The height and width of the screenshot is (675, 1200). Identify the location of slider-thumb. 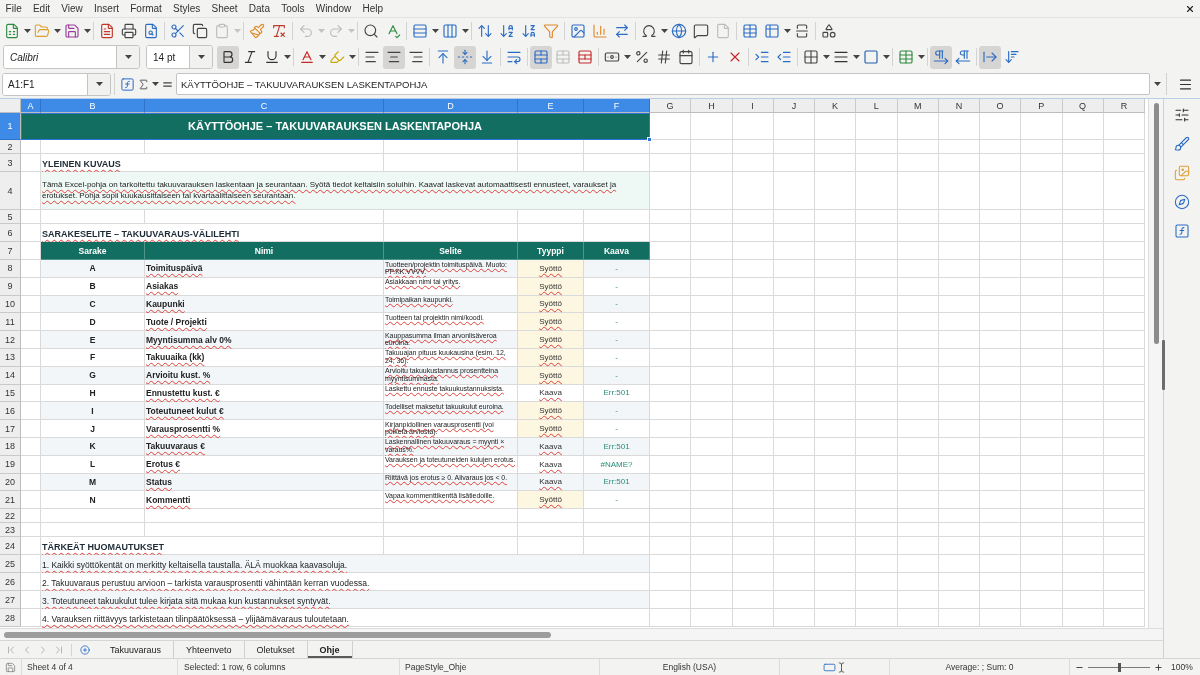
(1119, 667).